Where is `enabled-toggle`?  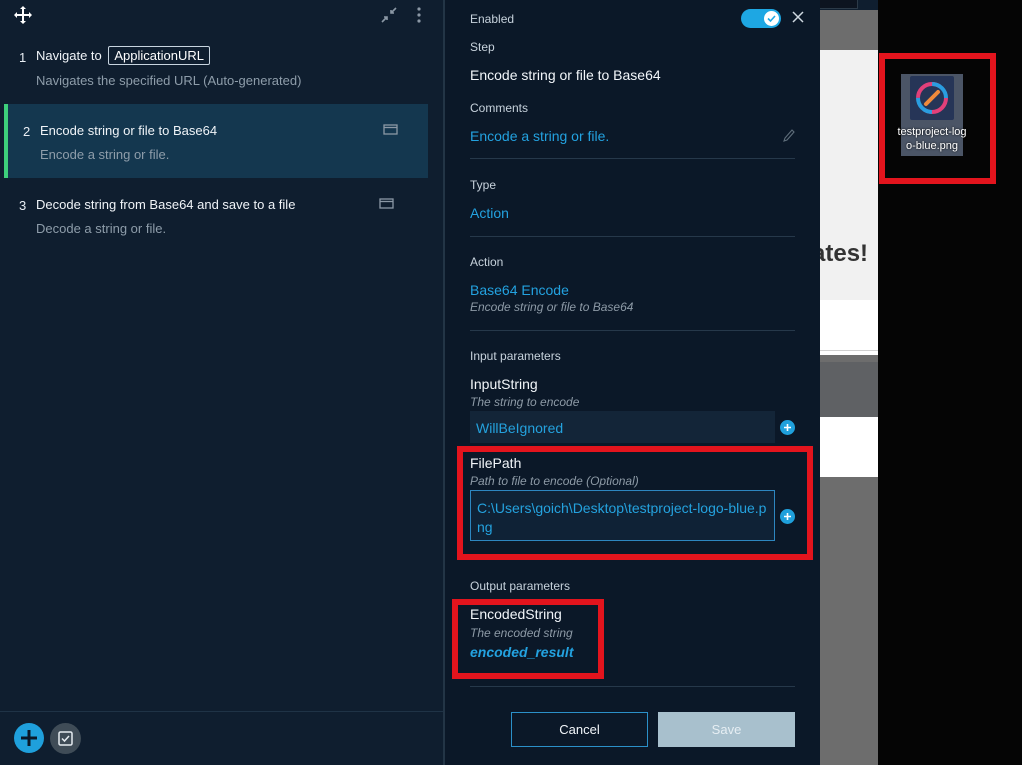 enabled-toggle is located at coordinates (761, 18).